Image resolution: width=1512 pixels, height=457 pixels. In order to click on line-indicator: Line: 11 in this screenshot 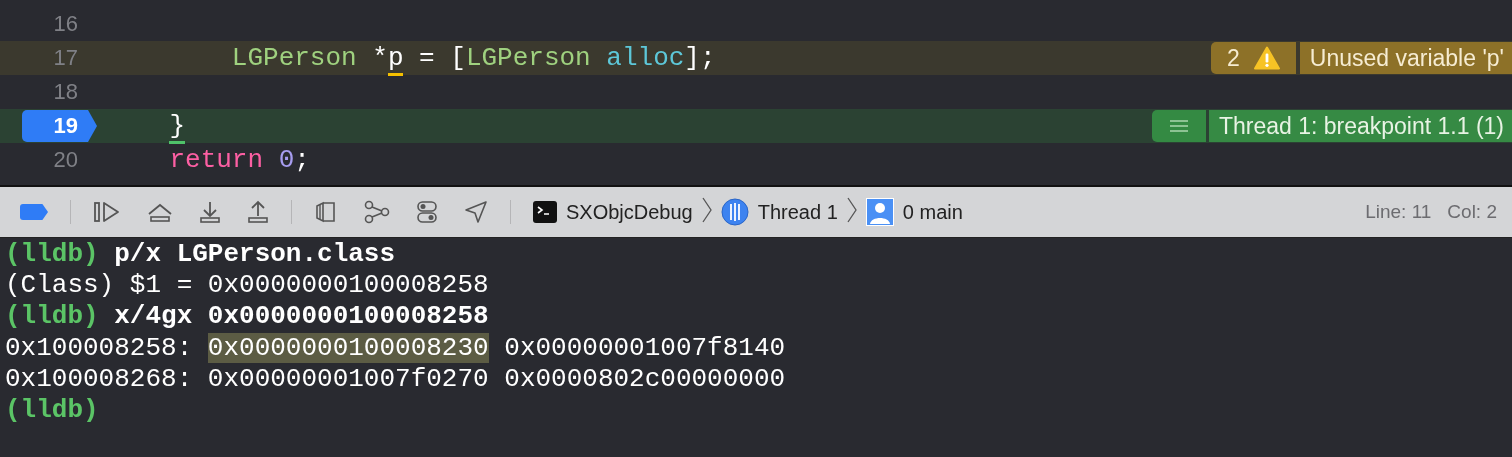, I will do `click(1398, 212)`.